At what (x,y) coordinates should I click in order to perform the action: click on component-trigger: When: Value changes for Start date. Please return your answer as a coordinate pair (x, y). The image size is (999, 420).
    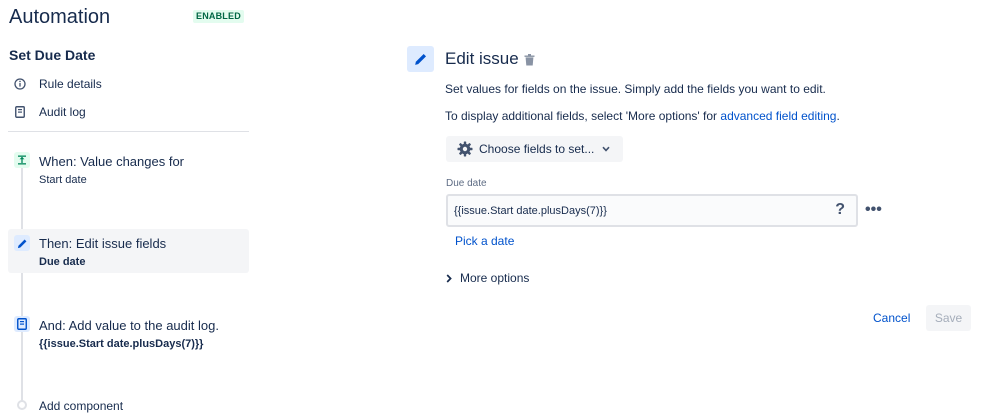
    Looking at the image, I should click on (128, 169).